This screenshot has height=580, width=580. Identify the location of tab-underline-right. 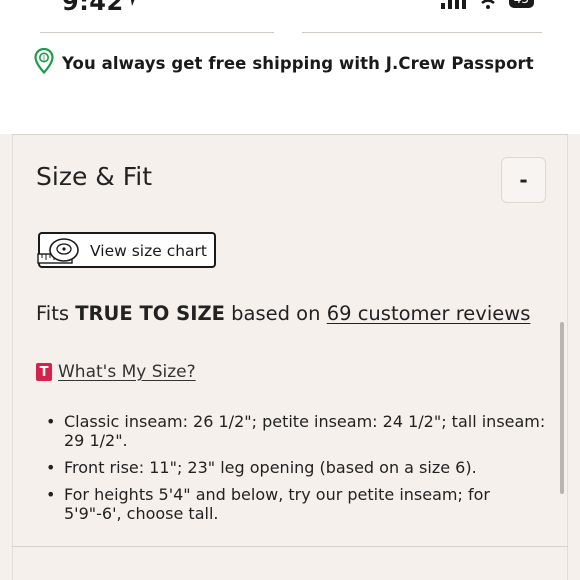
(422, 32).